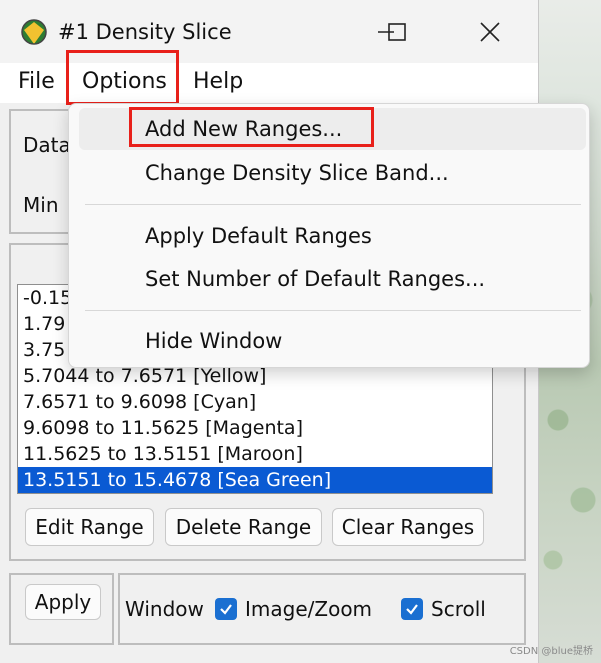 This screenshot has width=601, height=663. What do you see at coordinates (243, 527) in the screenshot?
I see `delete-range-button: Delete Range` at bounding box center [243, 527].